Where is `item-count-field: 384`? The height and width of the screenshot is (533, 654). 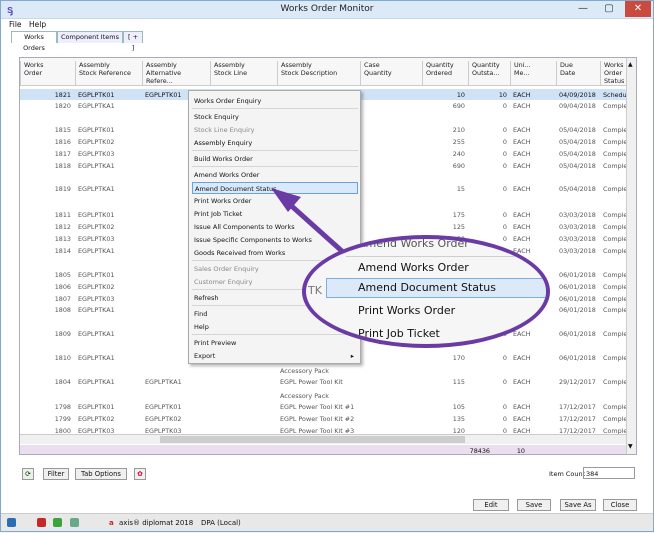
item-count-field: 384 is located at coordinates (609, 473).